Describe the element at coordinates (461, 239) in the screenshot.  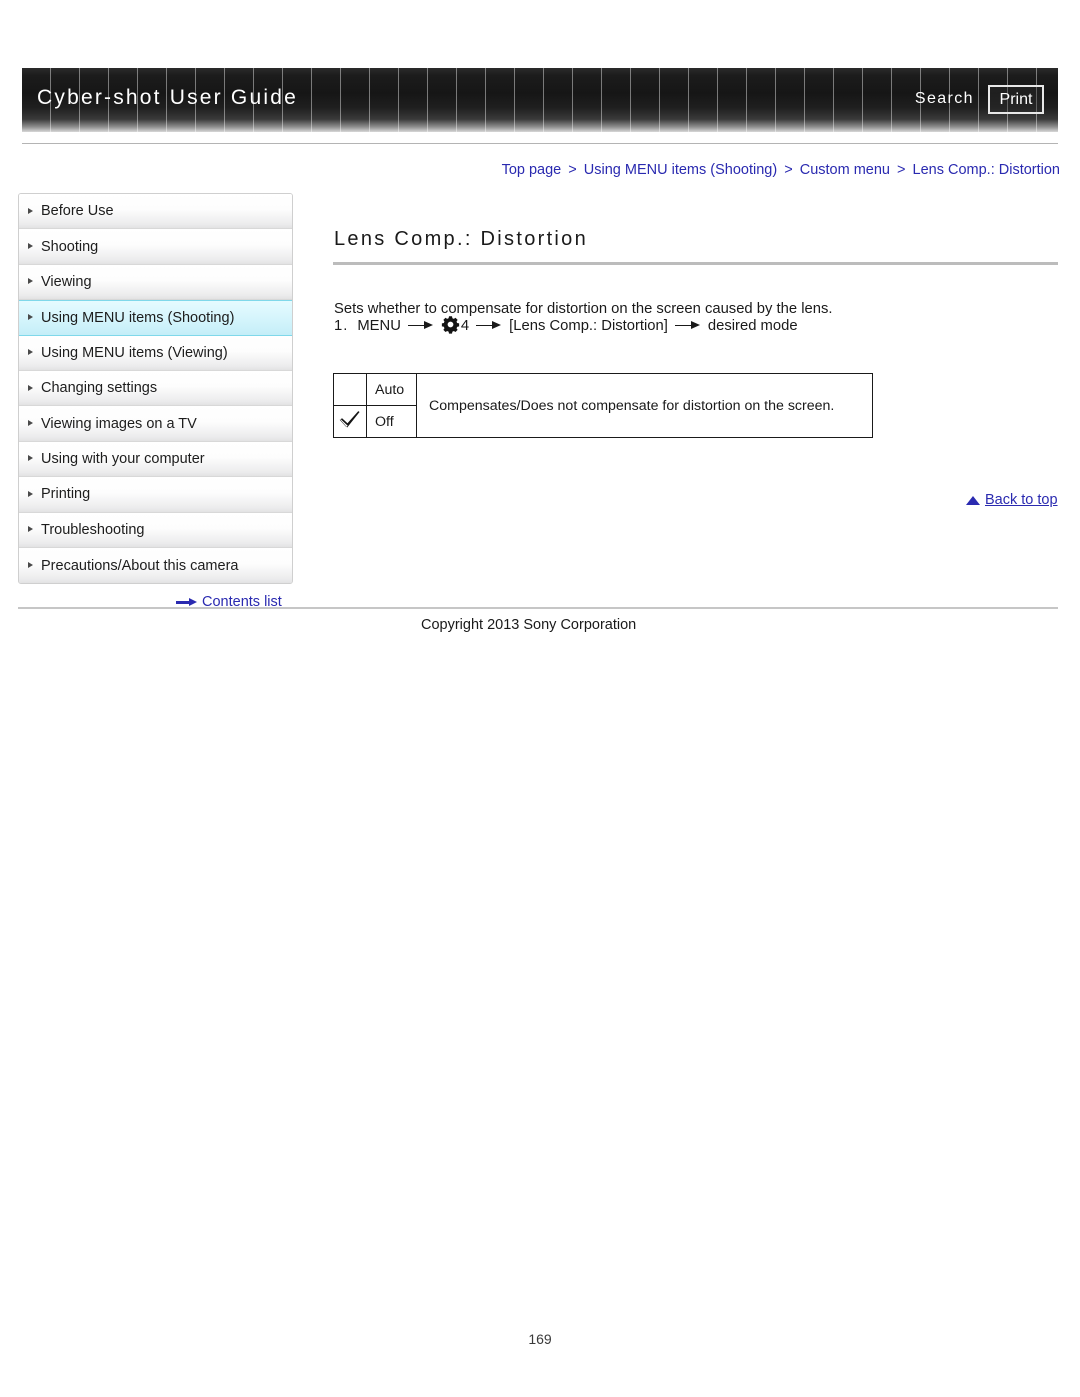
I see `page-title: Lens Comp.: Distortion` at that location.